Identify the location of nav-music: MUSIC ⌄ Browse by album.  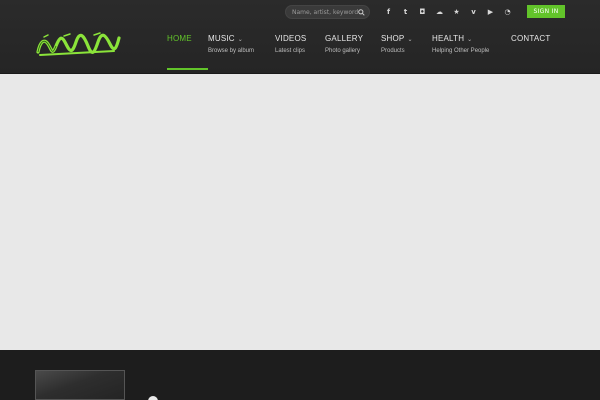
(231, 44).